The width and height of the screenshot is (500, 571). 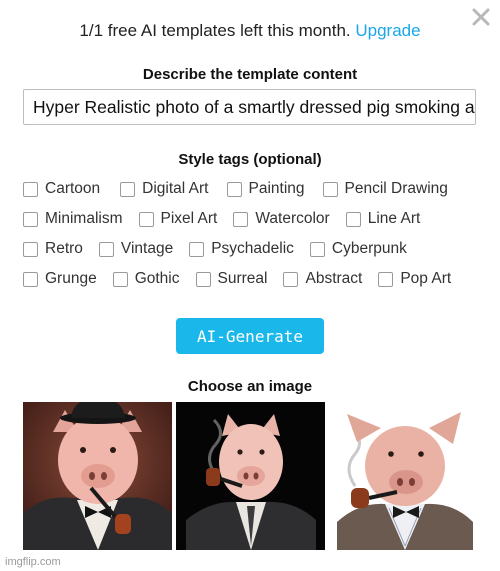 What do you see at coordinates (164, 189) in the screenshot?
I see `tag-digital-art: Digital Art` at bounding box center [164, 189].